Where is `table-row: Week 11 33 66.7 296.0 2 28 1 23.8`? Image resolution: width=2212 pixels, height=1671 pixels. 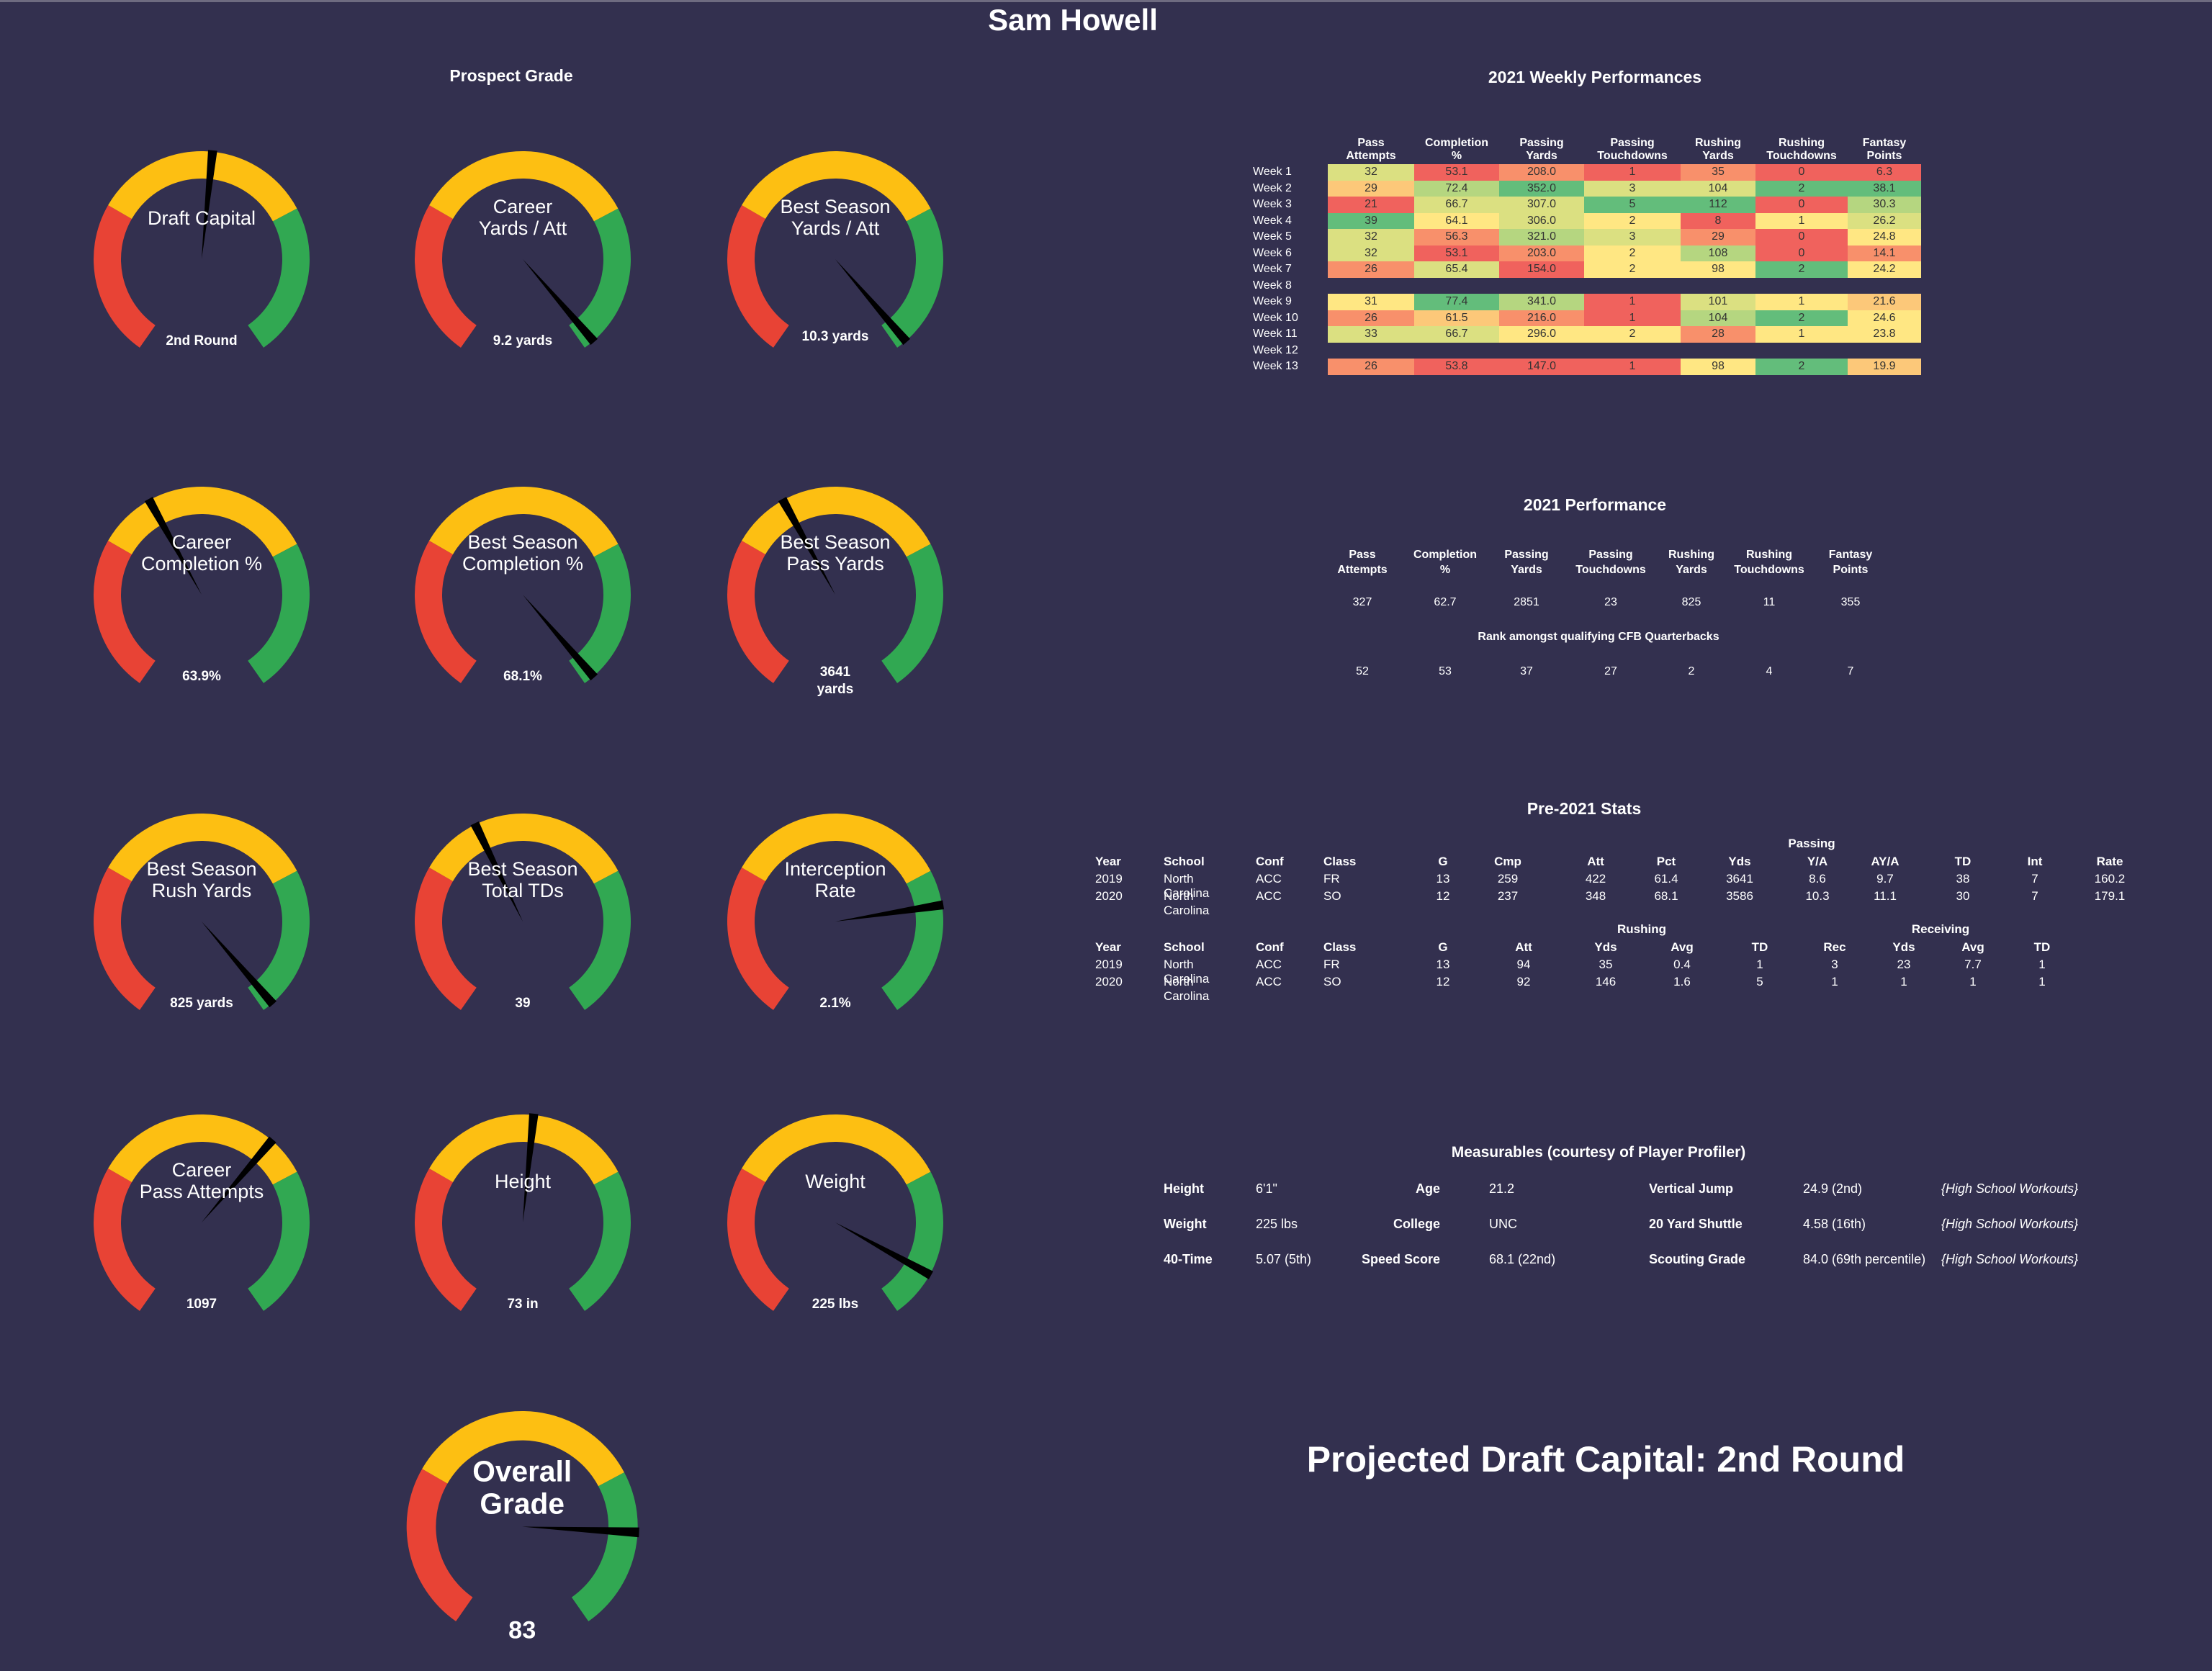 table-row: Week 11 33 66.7 296.0 2 28 1 23.8 is located at coordinates (1587, 335).